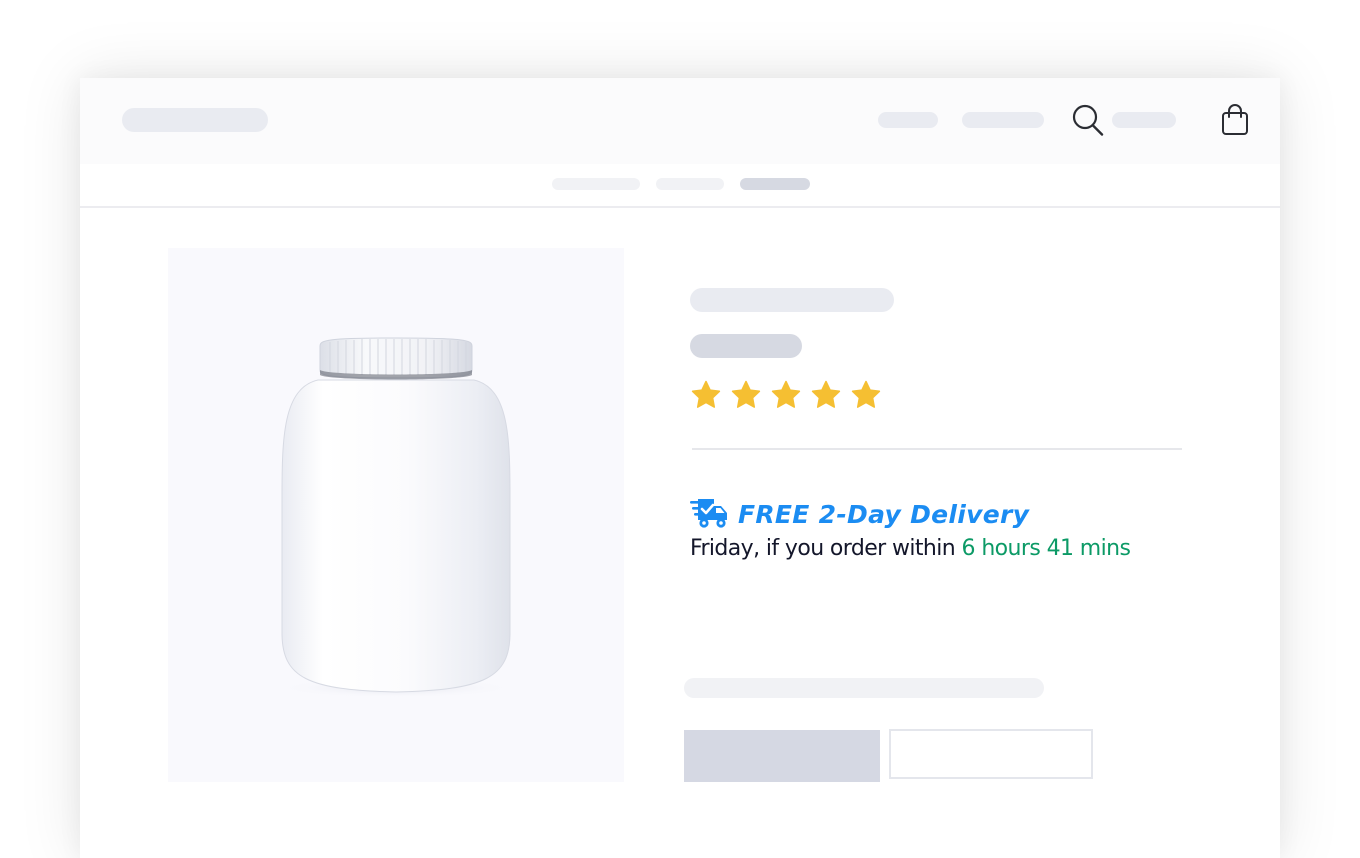  What do you see at coordinates (195, 120) in the screenshot?
I see `logo-placeholder` at bounding box center [195, 120].